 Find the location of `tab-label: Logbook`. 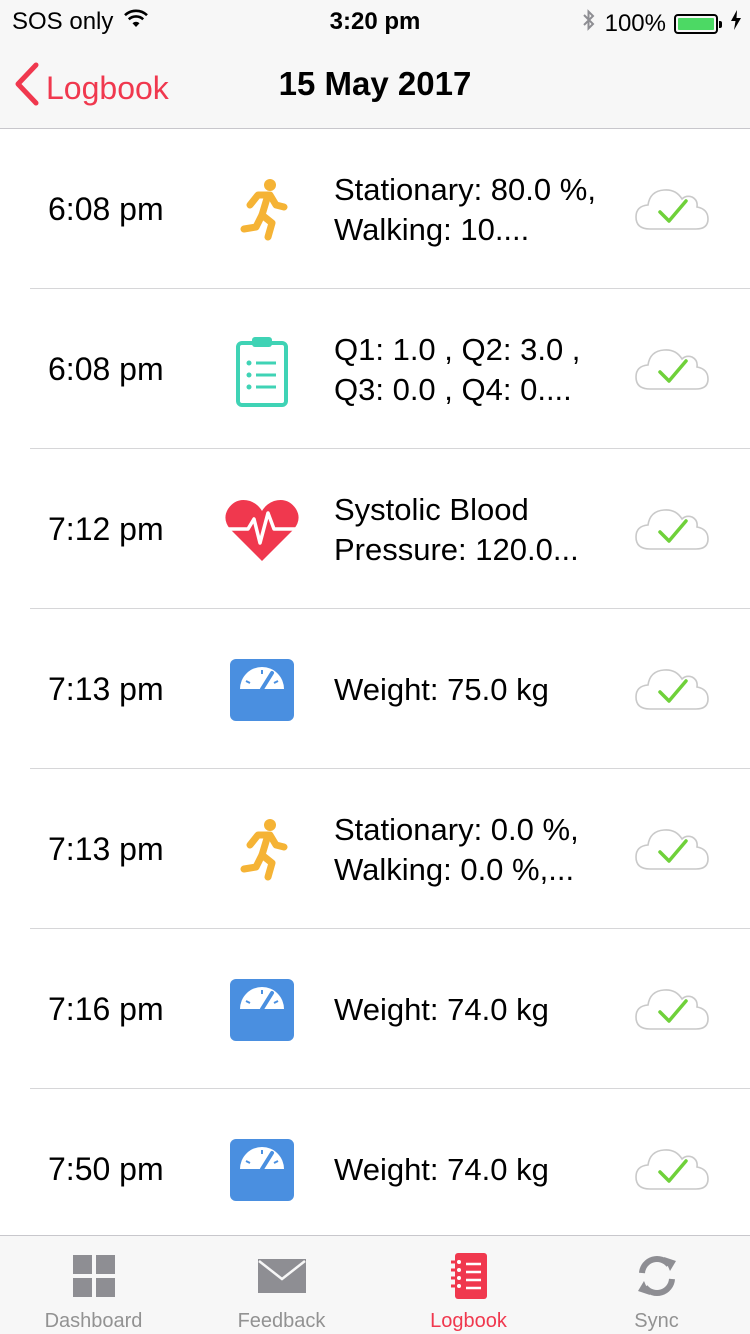

tab-label: Logbook is located at coordinates (468, 1321).